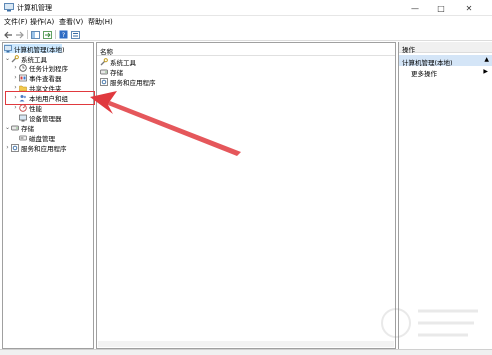 The image size is (492, 355). Describe the element at coordinates (246, 55) in the screenshot. I see `header-divider` at that location.